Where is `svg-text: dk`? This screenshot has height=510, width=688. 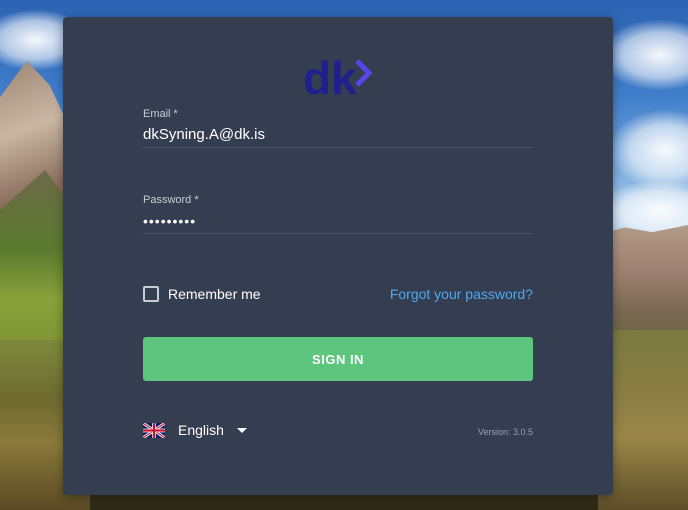 svg-text: dk is located at coordinates (330, 79).